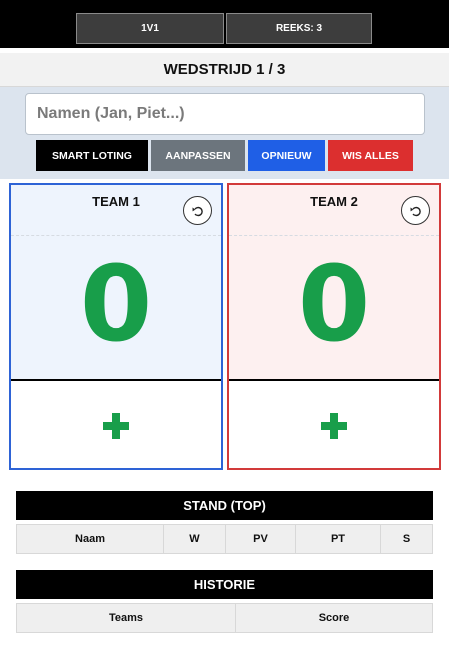  Describe the element at coordinates (334, 235) in the screenshot. I see `team-2-divider` at that location.